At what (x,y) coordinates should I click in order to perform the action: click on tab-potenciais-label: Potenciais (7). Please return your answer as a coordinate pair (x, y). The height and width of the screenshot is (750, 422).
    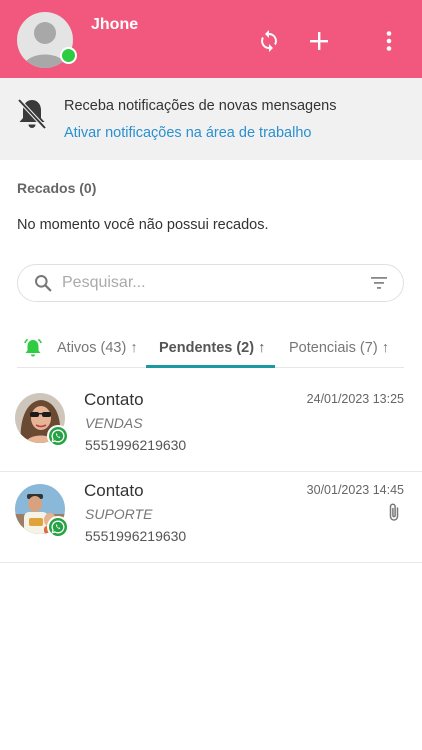
    Looking at the image, I should click on (333, 348).